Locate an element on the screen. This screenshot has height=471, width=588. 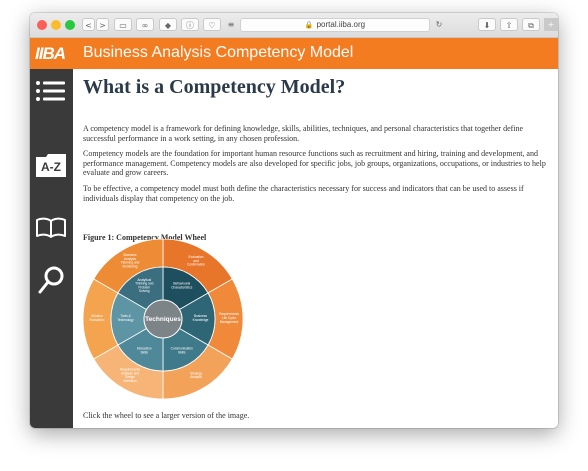
list-icon is located at coordinates (51, 91).